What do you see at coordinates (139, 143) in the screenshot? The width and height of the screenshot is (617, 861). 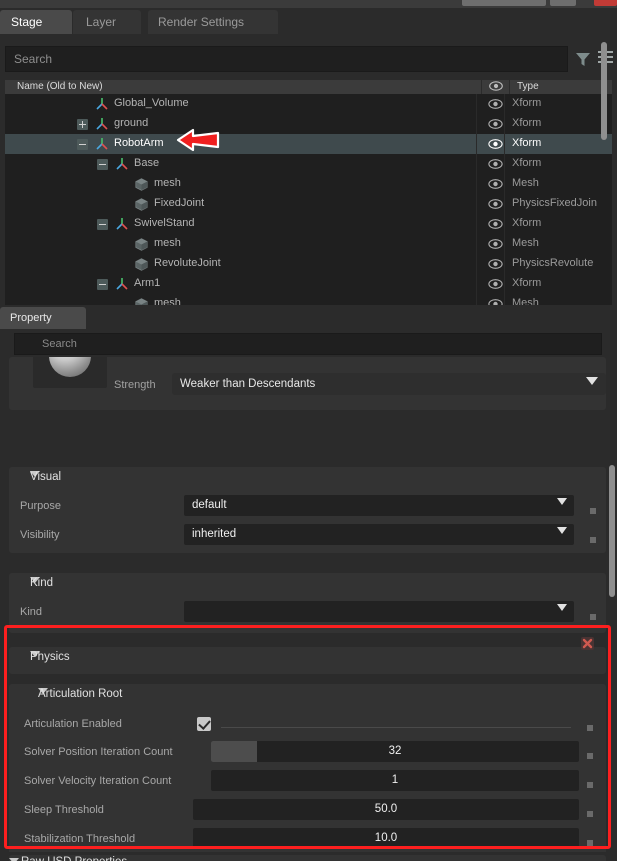 I see `tree-row-label: RobotArm` at bounding box center [139, 143].